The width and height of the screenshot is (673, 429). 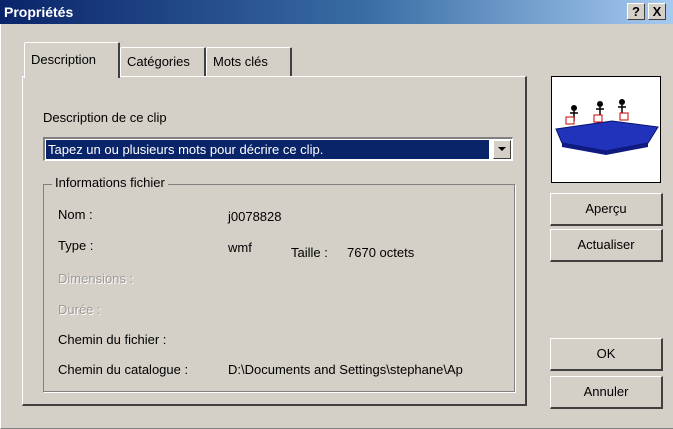 What do you see at coordinates (79, 309) in the screenshot?
I see `duration-label: Durée :` at bounding box center [79, 309].